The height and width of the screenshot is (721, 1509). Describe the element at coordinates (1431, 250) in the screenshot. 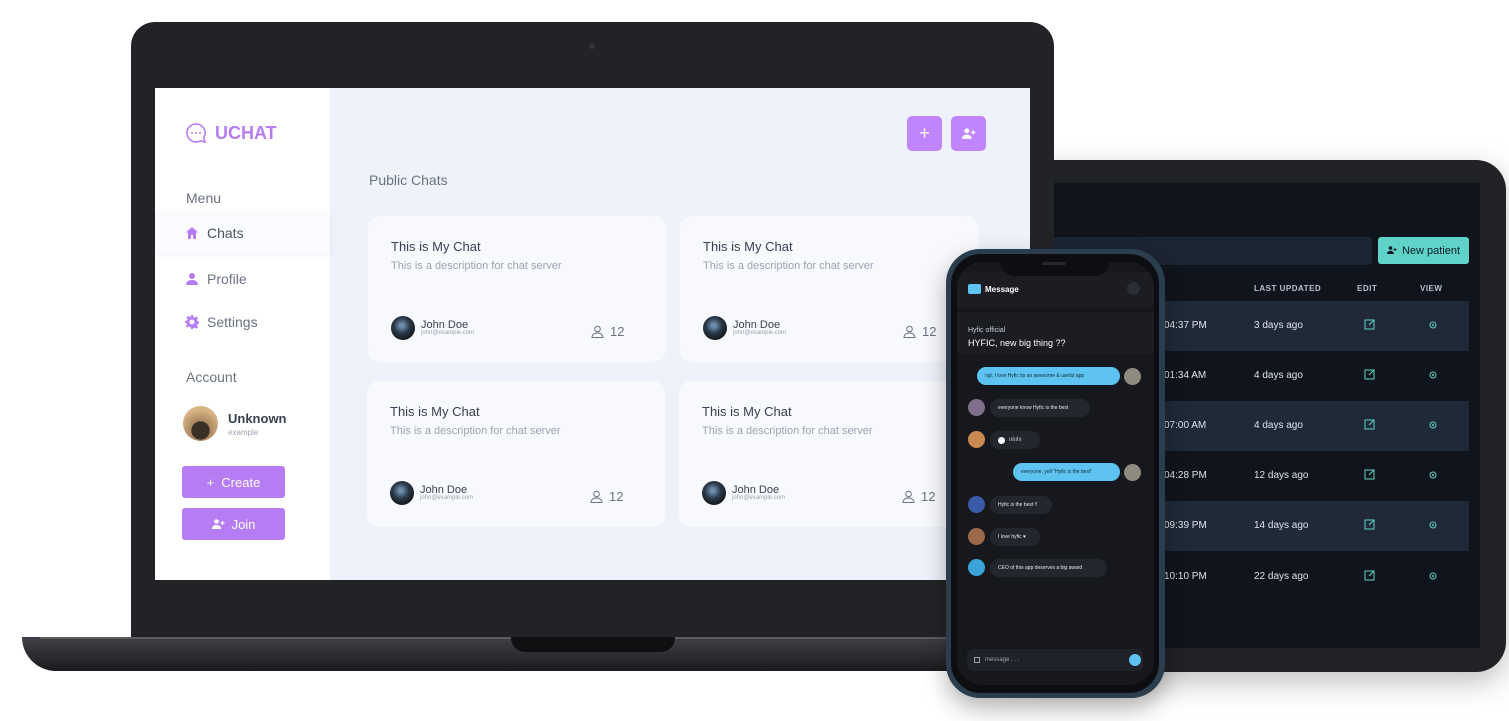

I see `new-patient-label: New patient` at that location.